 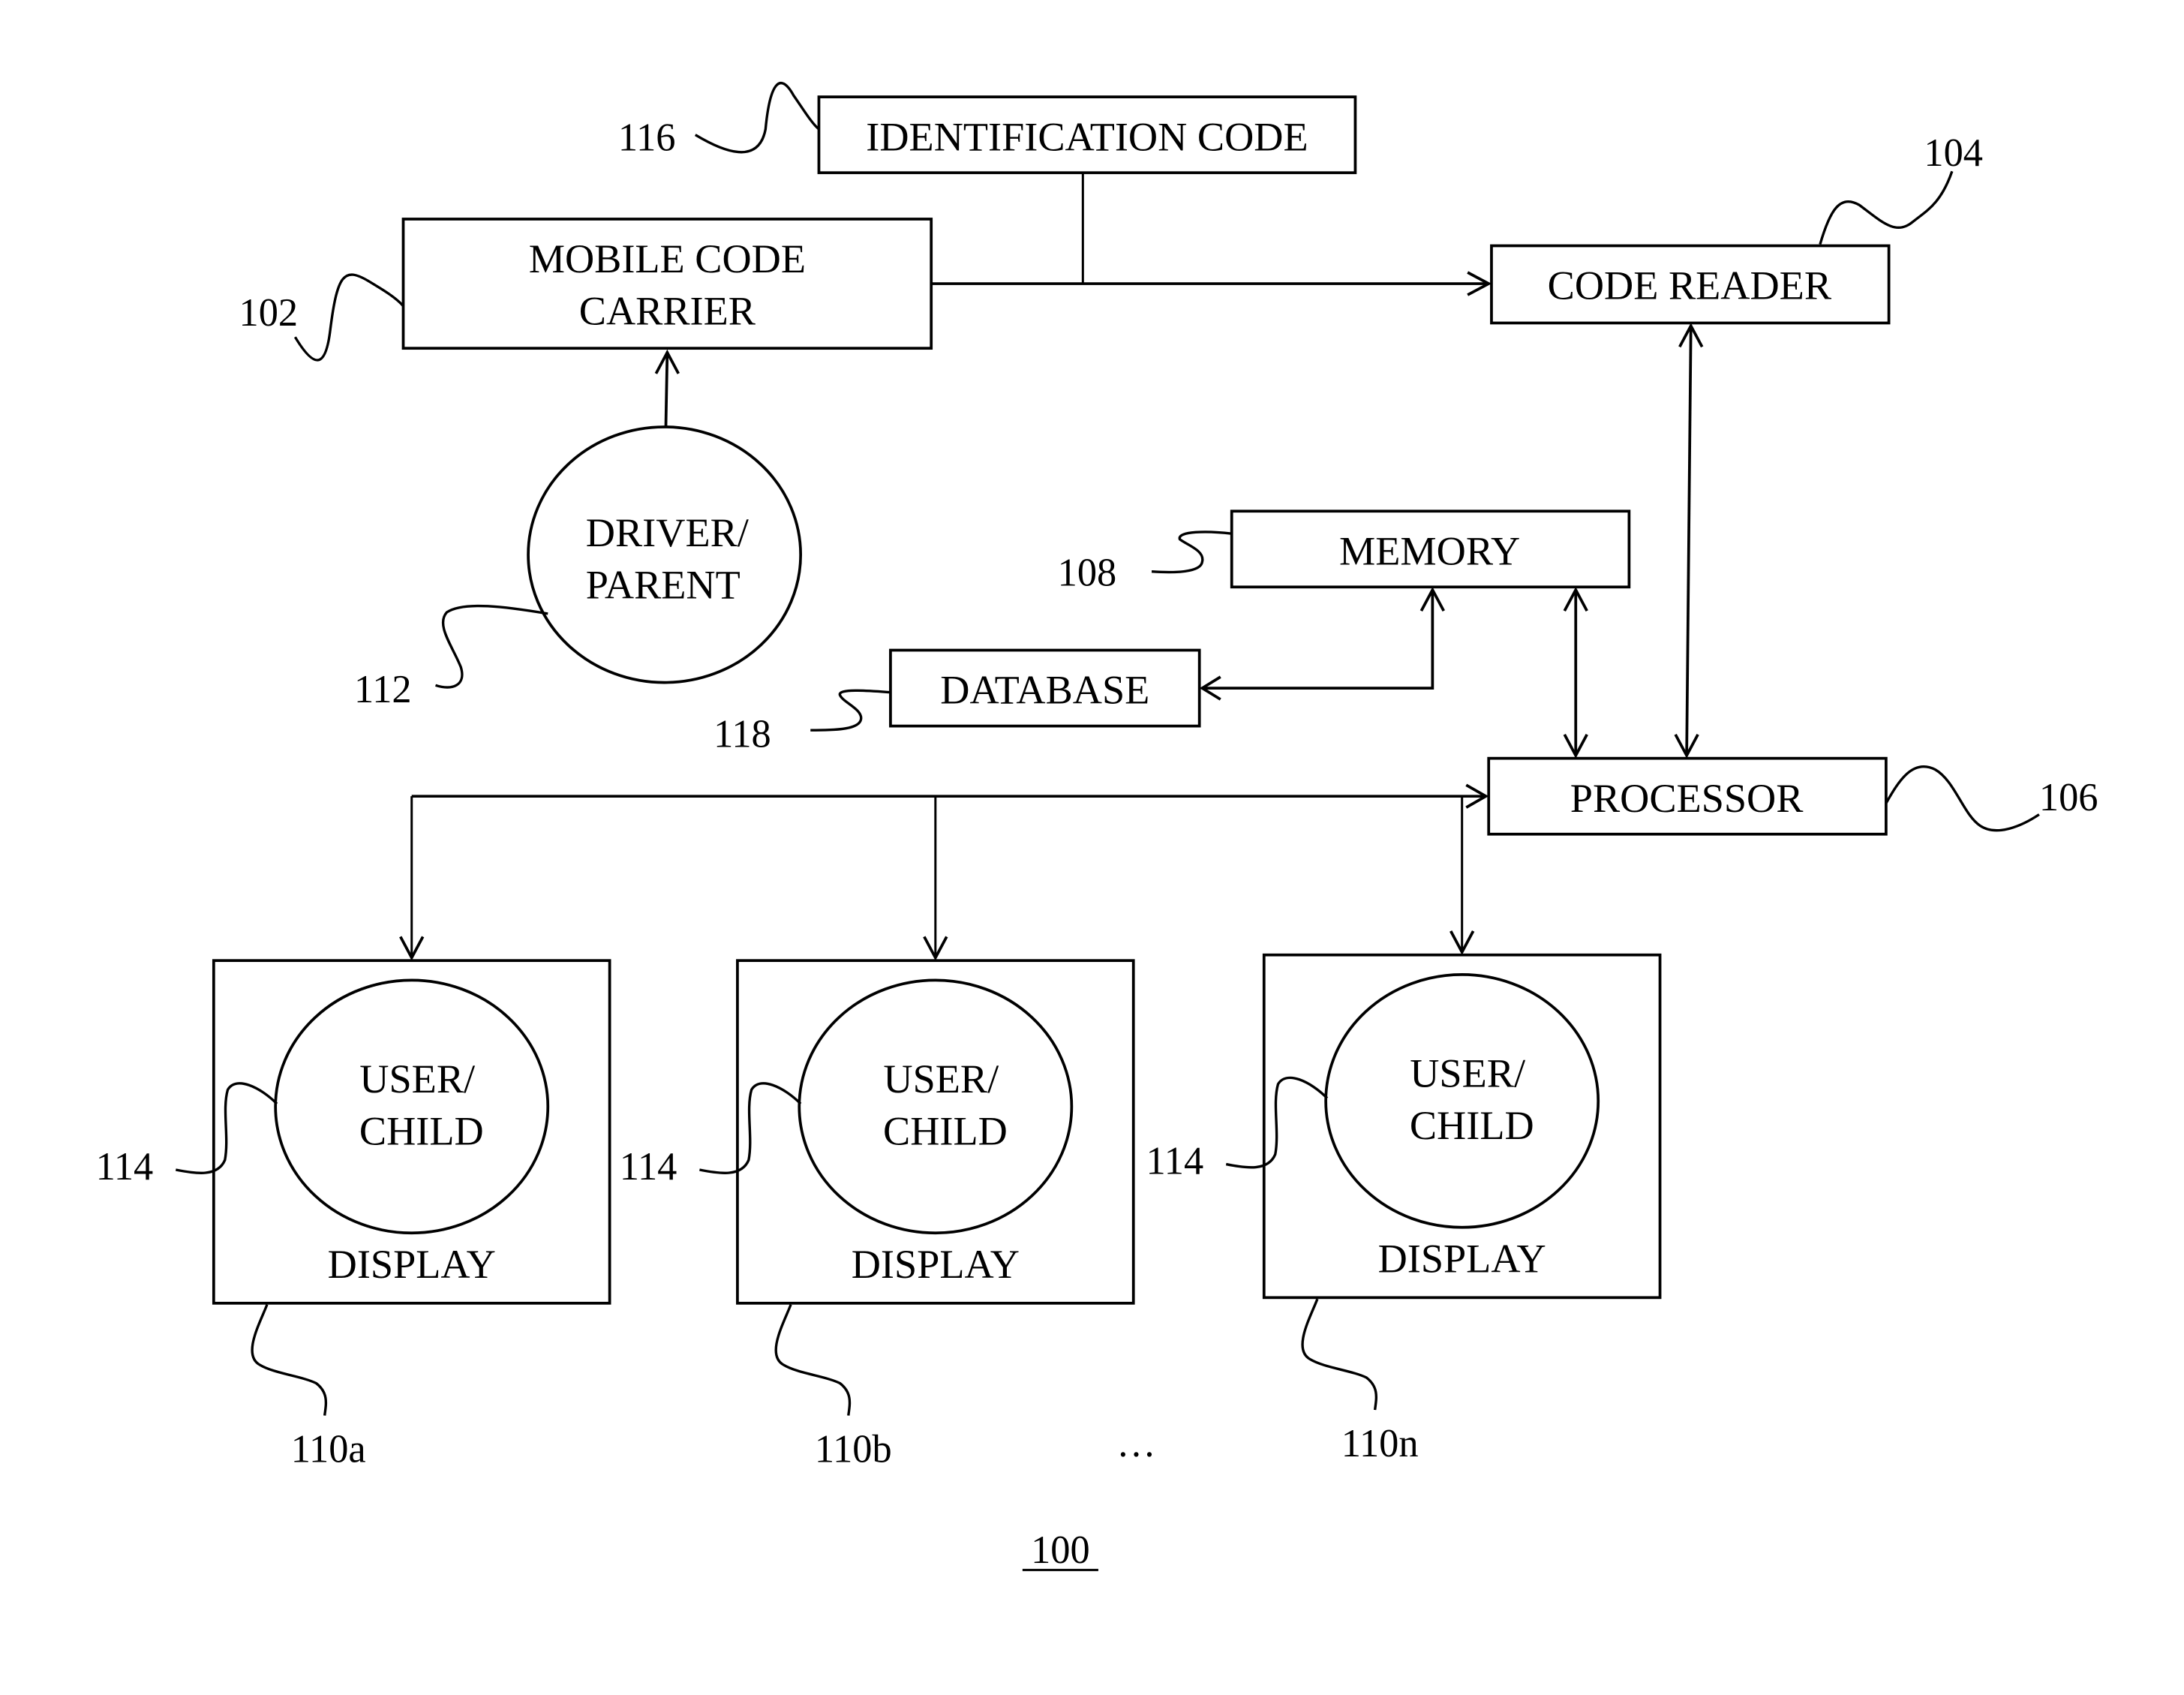 I want to click on arrow-memory-database, so click(x=1318, y=640).